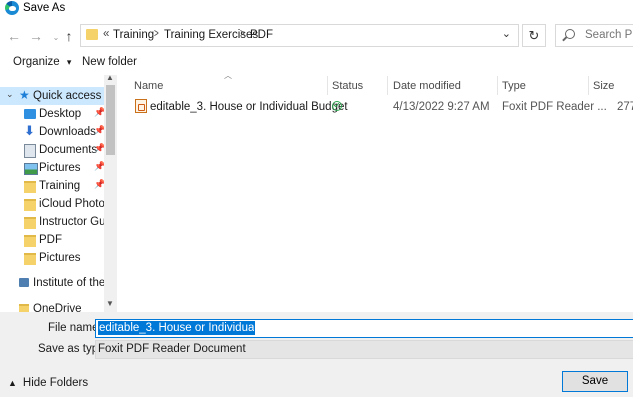 Image resolution: width=633 pixels, height=397 pixels. Describe the element at coordinates (228, 75) in the screenshot. I see `sort-ascending-icon: ︿` at that location.